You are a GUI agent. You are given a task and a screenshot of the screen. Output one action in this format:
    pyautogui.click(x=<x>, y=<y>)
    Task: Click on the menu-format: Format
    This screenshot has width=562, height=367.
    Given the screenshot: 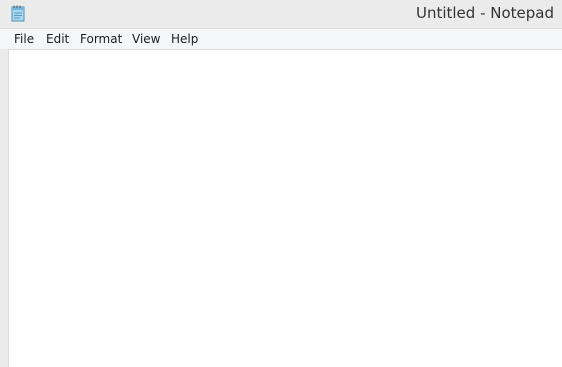 What is the action you would take?
    pyautogui.click(x=101, y=39)
    